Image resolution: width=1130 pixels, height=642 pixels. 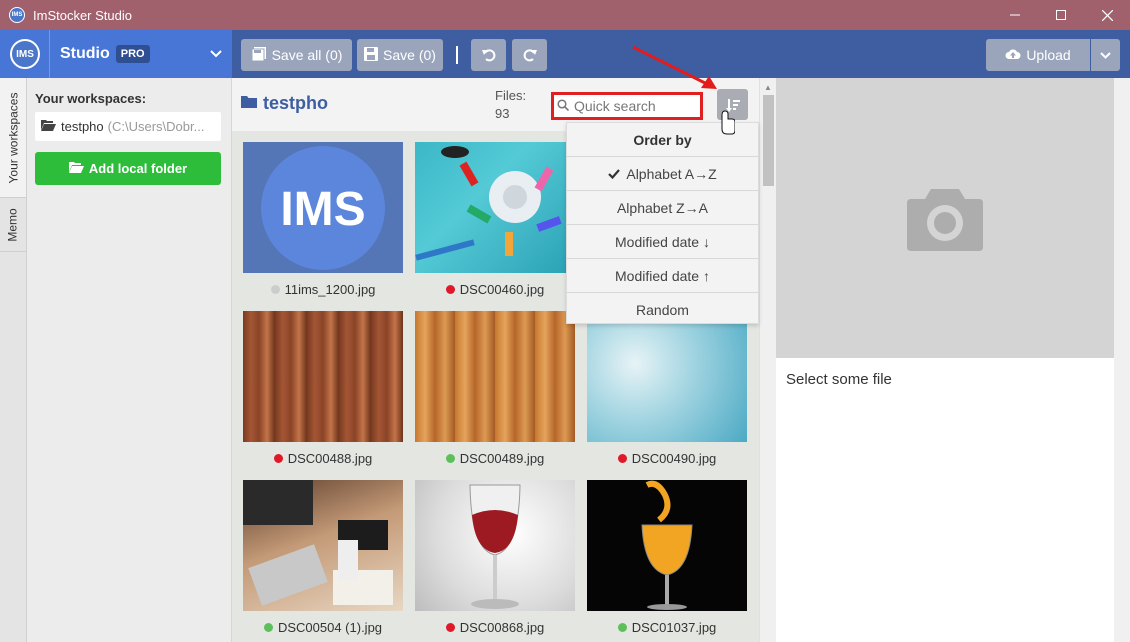 I want to click on sort-option-label: Alphabet Z→A, so click(x=662, y=207).